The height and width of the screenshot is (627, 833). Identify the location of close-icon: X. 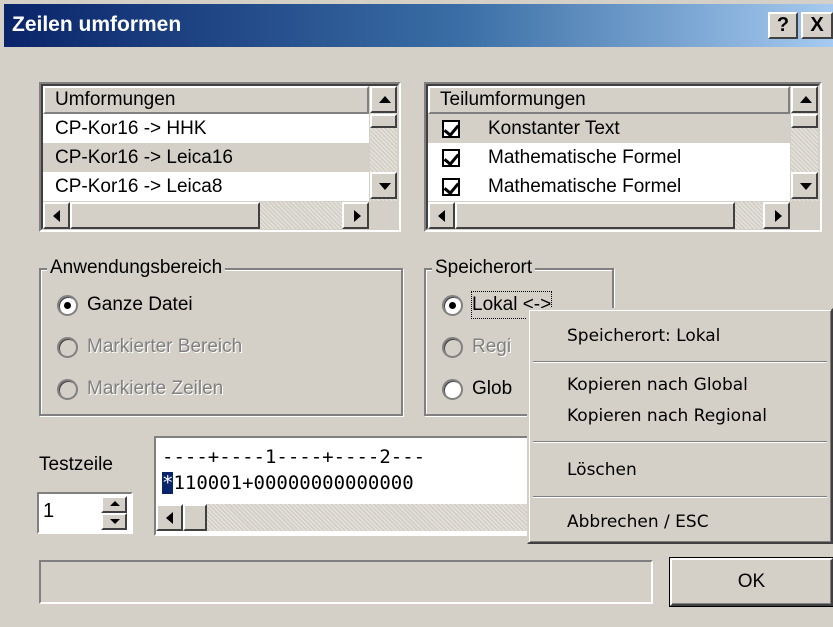
(817, 25).